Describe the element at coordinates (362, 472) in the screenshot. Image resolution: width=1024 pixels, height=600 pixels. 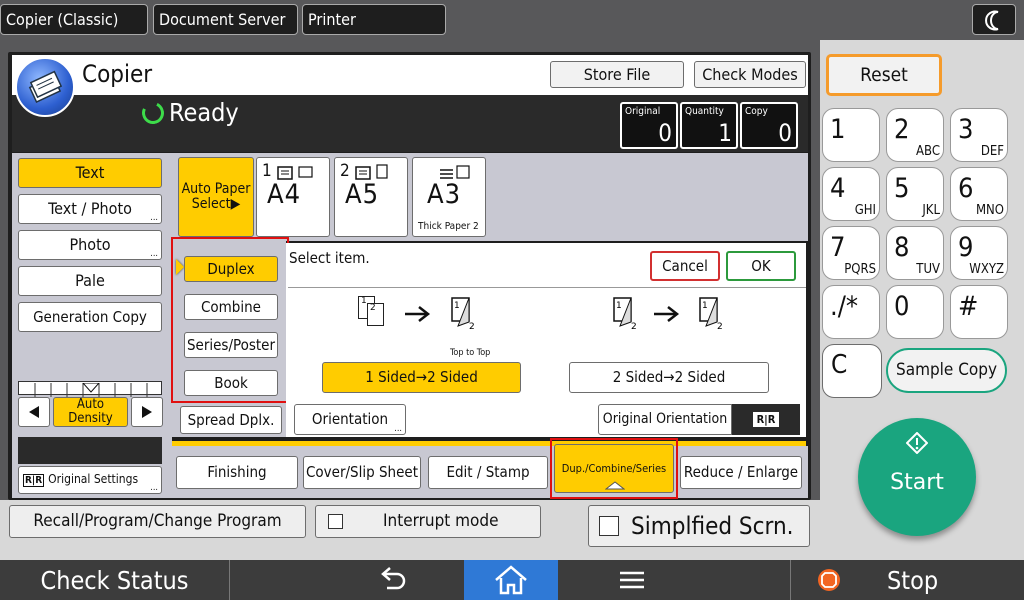
I see `cover-slip-sheet-tab: Cover/Slip Sheet` at that location.